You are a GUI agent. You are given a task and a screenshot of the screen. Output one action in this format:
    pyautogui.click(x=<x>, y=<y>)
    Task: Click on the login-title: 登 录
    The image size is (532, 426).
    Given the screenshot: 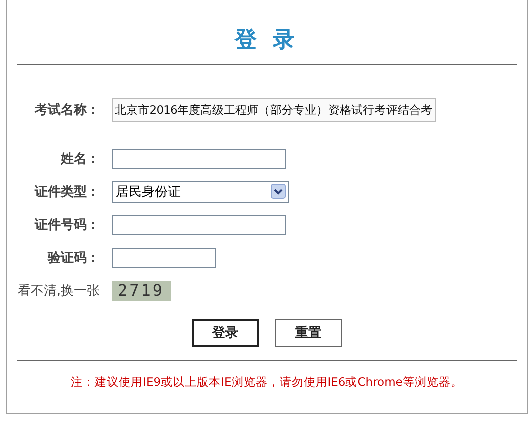 What is the action you would take?
    pyautogui.click(x=267, y=41)
    